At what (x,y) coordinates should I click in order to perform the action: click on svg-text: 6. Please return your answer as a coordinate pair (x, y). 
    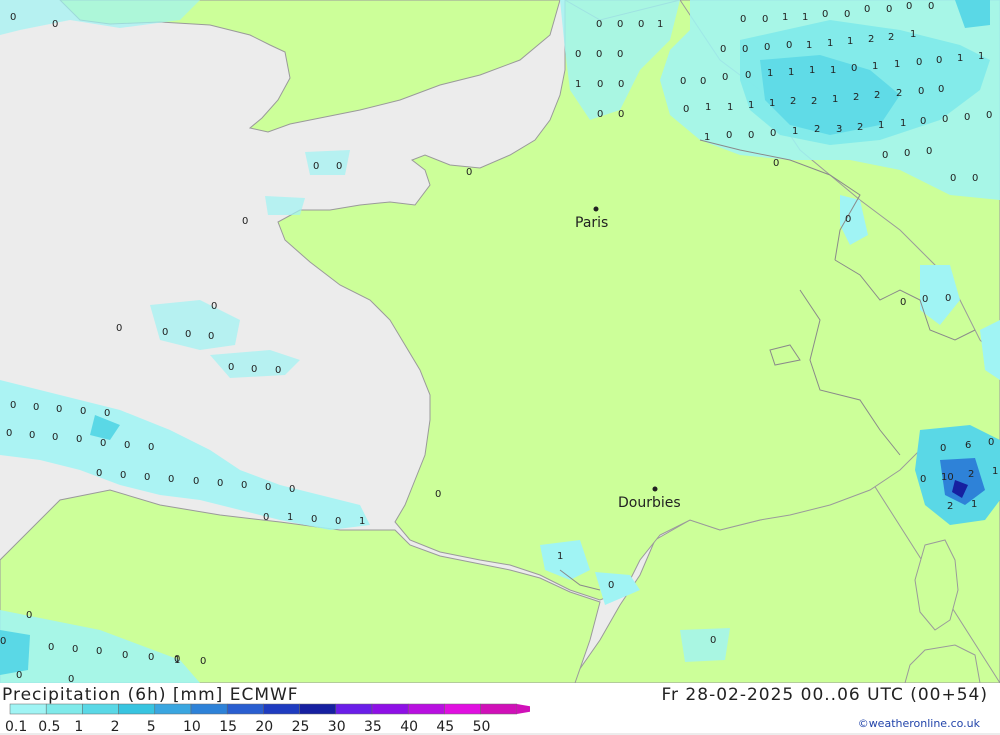
    Looking at the image, I should click on (968, 445).